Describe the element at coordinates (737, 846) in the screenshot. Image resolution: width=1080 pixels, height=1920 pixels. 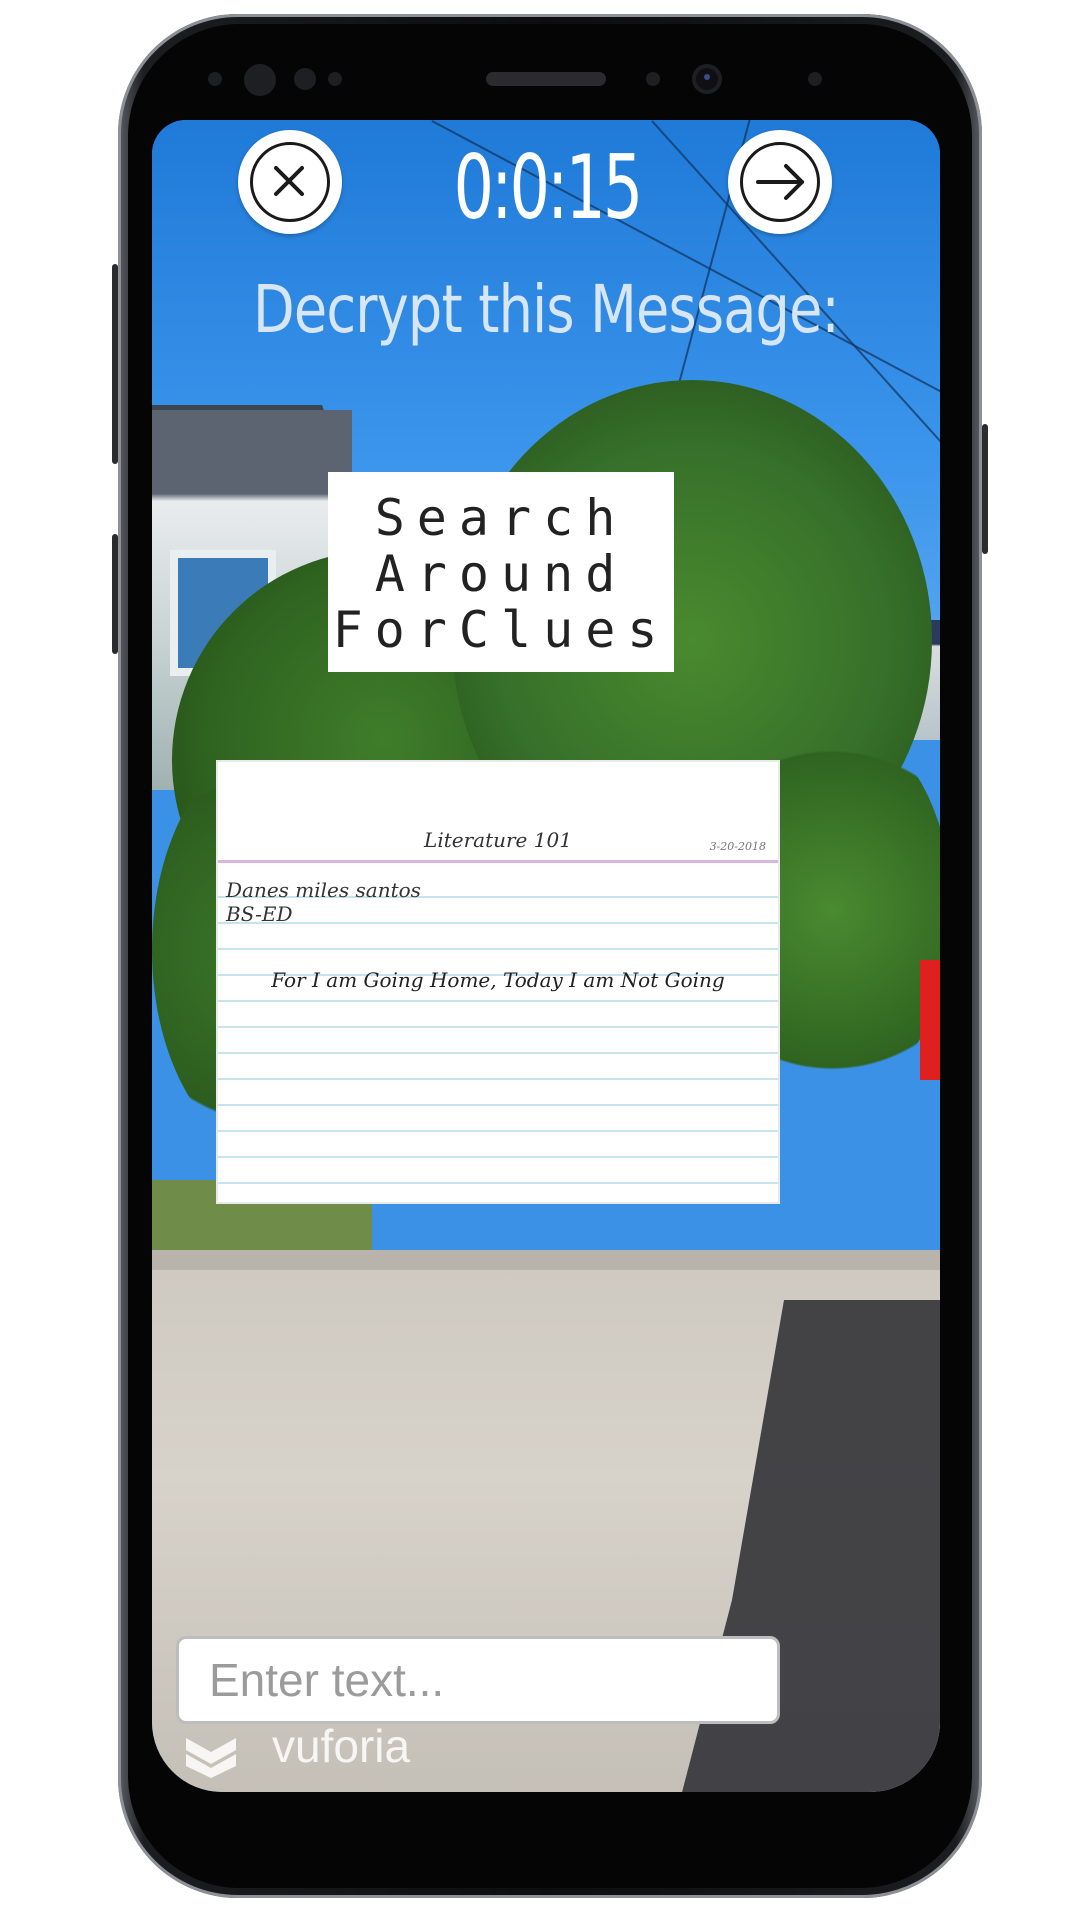
I see `card-date: 3-20-2018` at that location.